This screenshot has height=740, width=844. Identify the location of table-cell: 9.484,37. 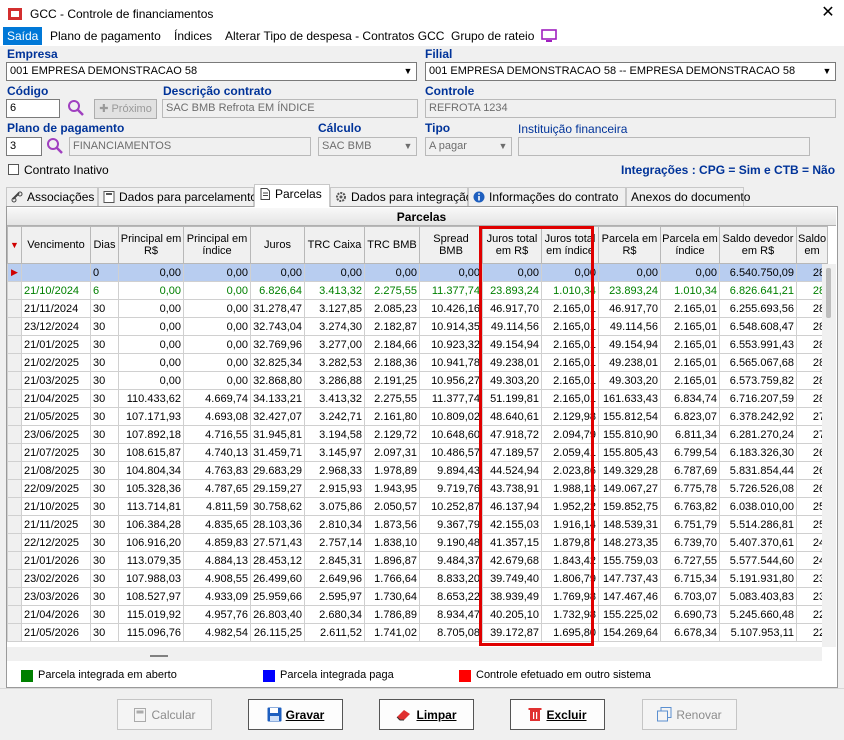
(451, 560).